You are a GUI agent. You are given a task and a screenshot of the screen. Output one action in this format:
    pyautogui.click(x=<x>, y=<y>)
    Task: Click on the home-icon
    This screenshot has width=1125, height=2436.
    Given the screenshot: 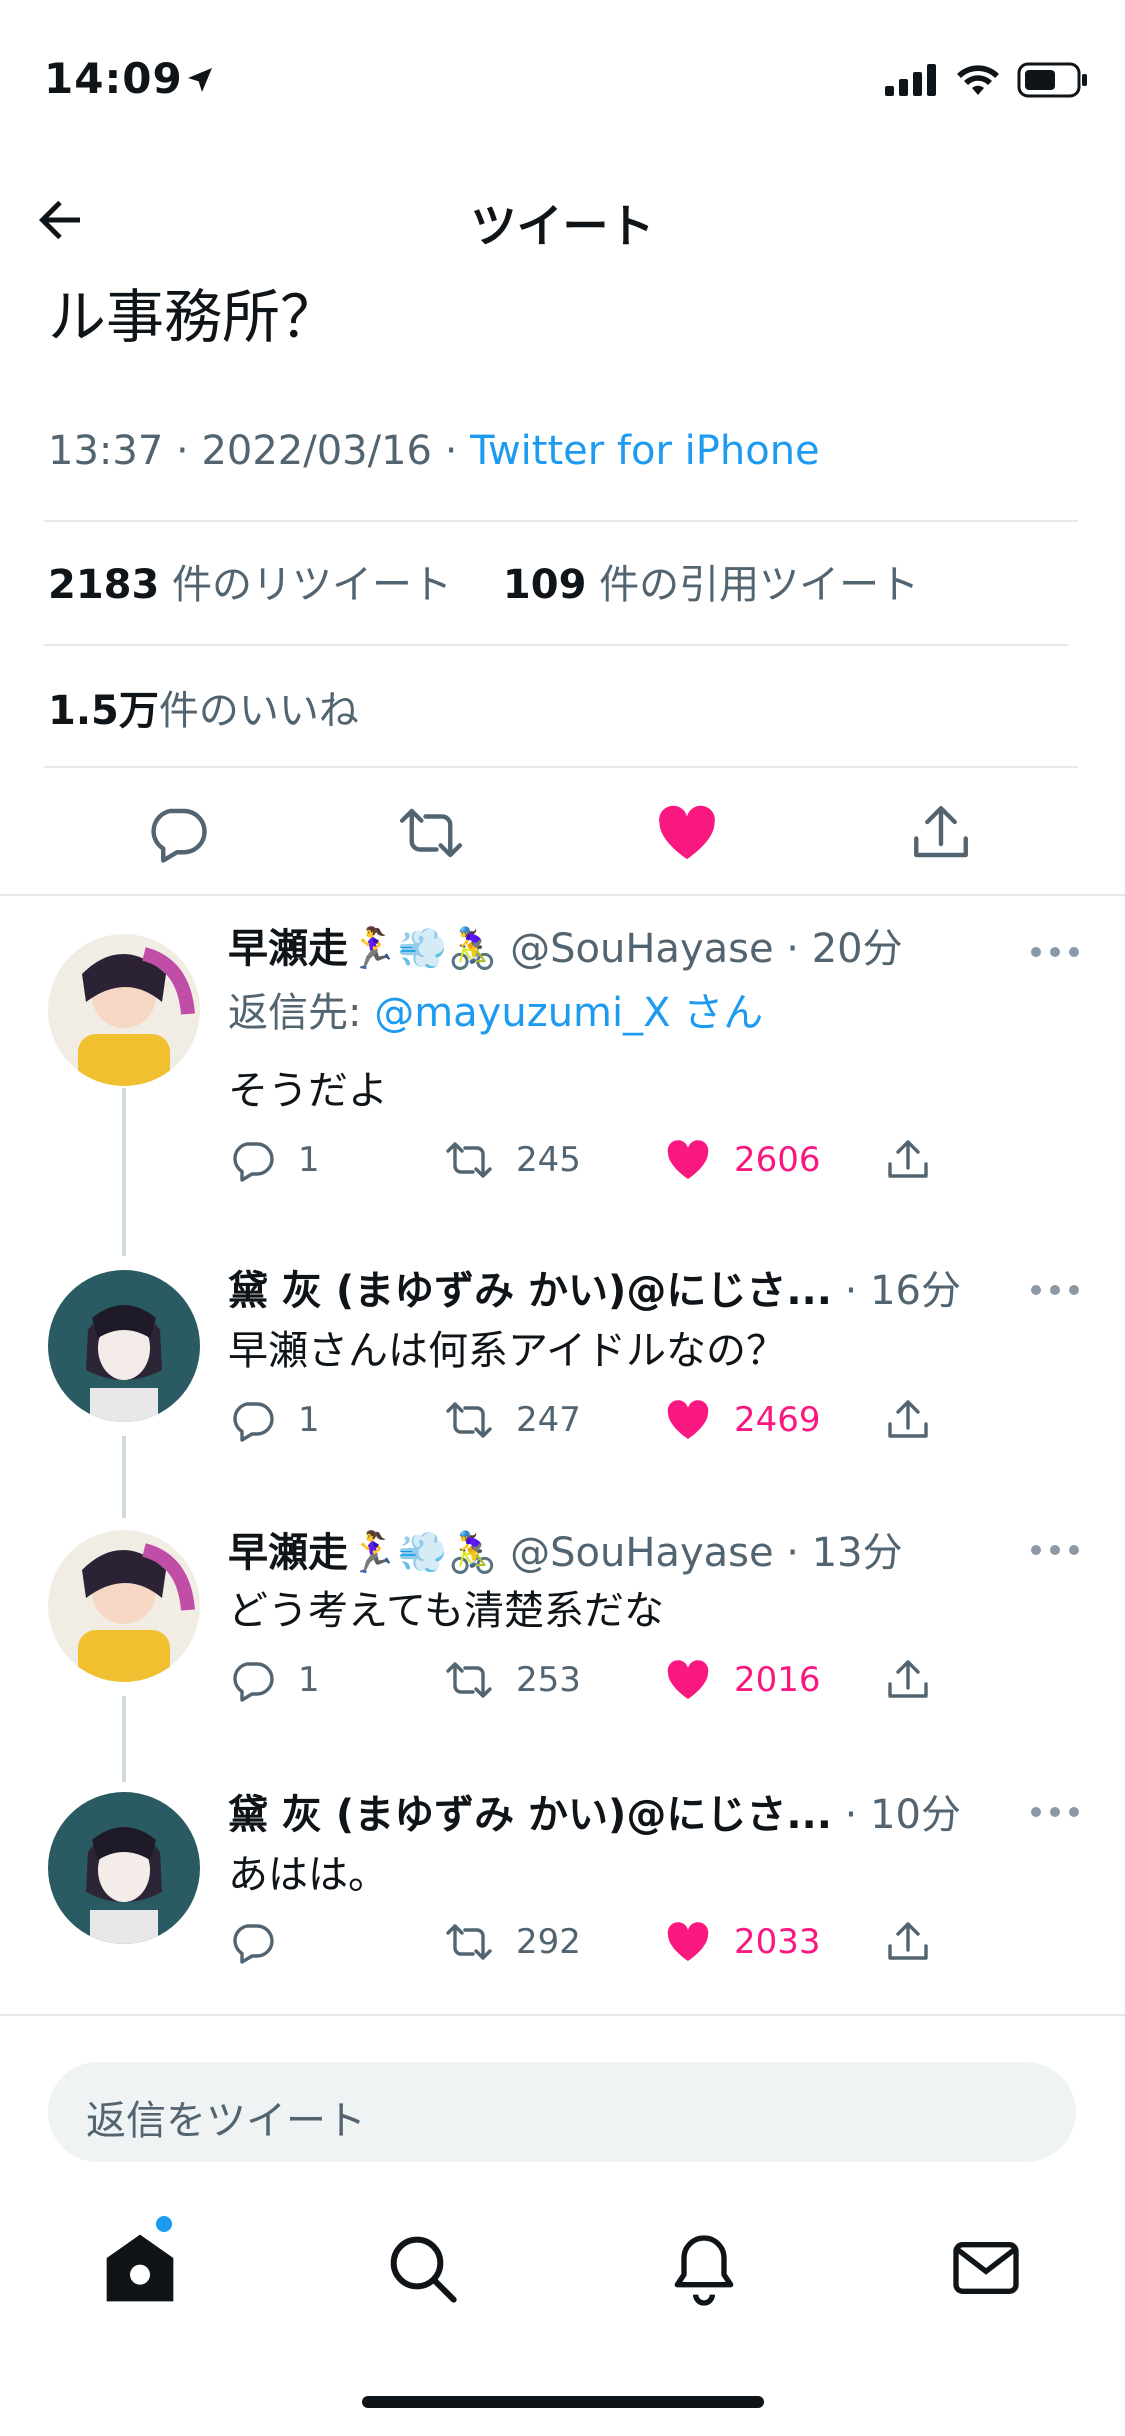 What is the action you would take?
    pyautogui.click(x=140, y=2268)
    